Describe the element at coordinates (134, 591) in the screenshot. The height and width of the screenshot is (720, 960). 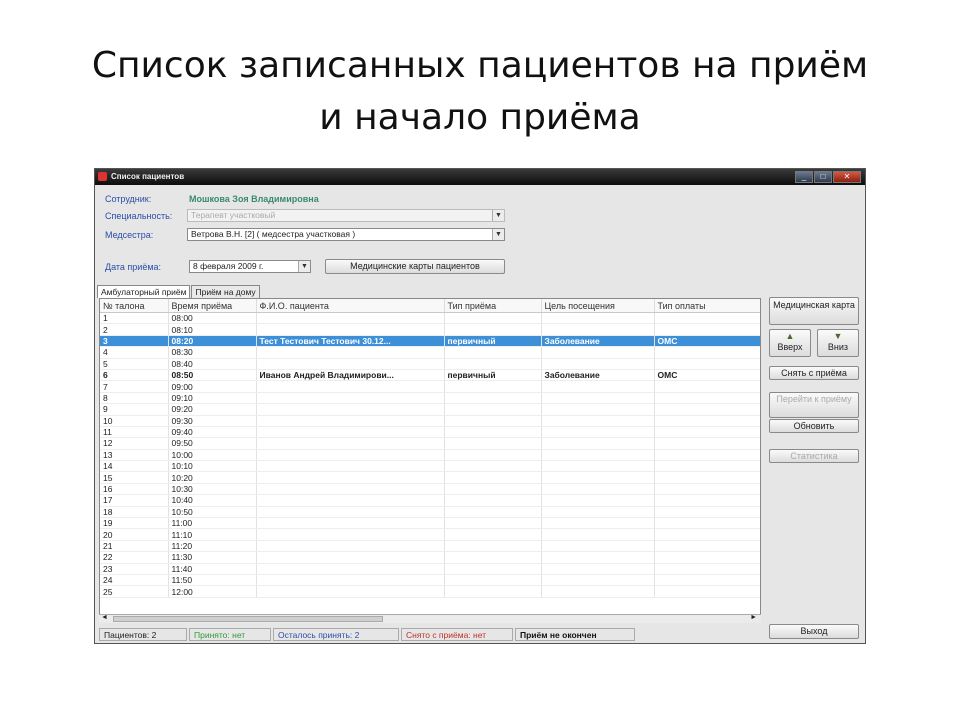
I see `table-cell: 25` at that location.